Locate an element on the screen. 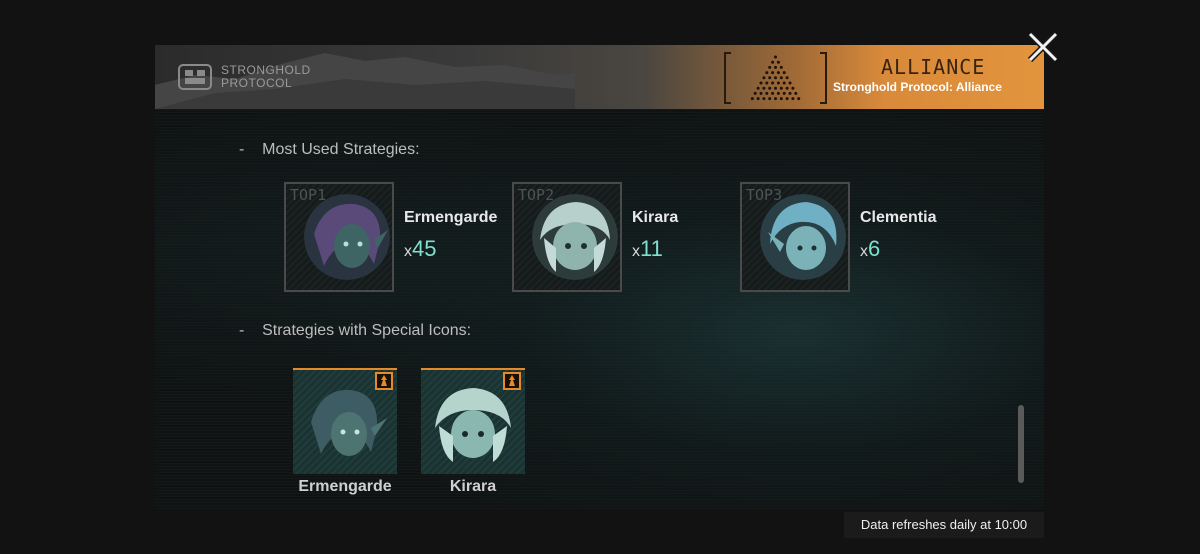 This screenshot has height=554, width=1200. alliance-title: ALLIANCE is located at coordinates (933, 67).